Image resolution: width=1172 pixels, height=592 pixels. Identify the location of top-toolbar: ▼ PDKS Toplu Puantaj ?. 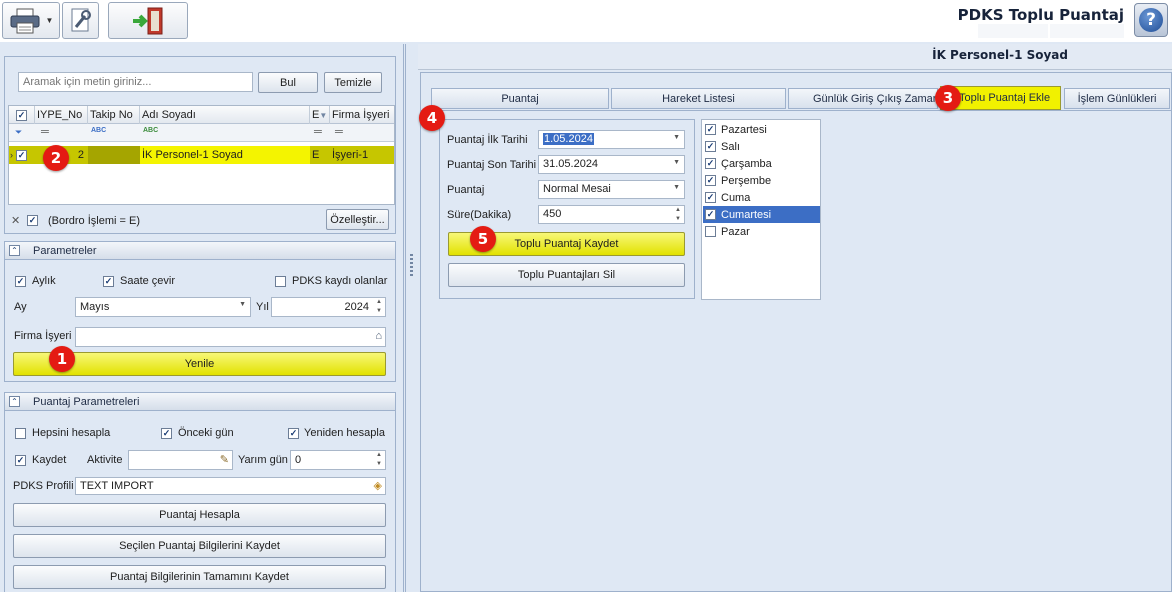
(586, 21).